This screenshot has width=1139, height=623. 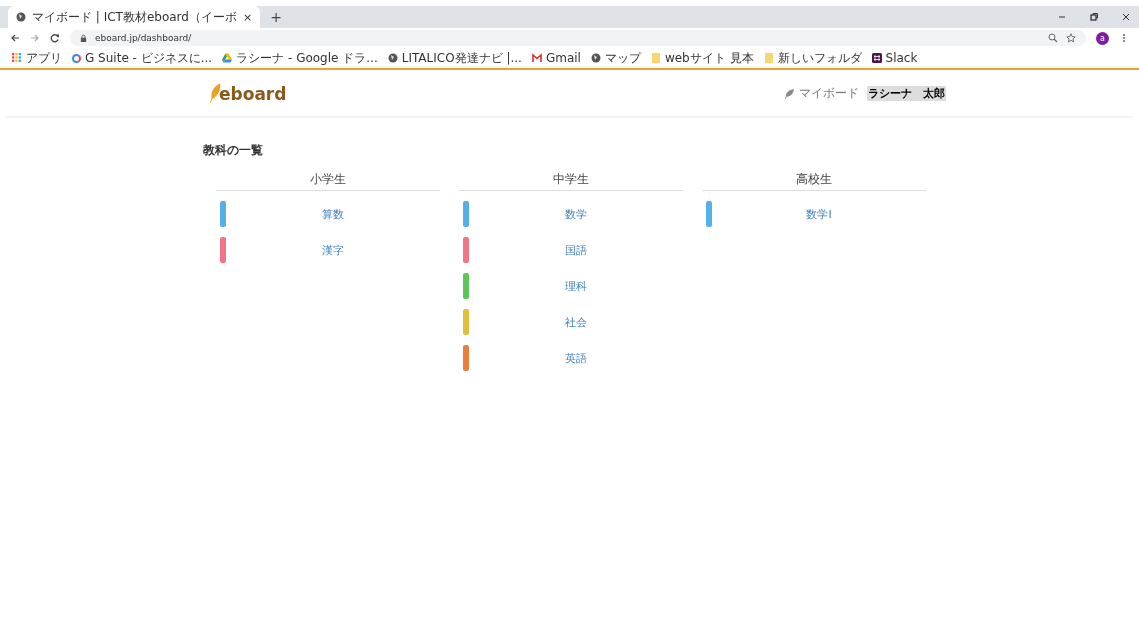 I want to click on subject-link: 数学Ⅰ, so click(x=819, y=214).